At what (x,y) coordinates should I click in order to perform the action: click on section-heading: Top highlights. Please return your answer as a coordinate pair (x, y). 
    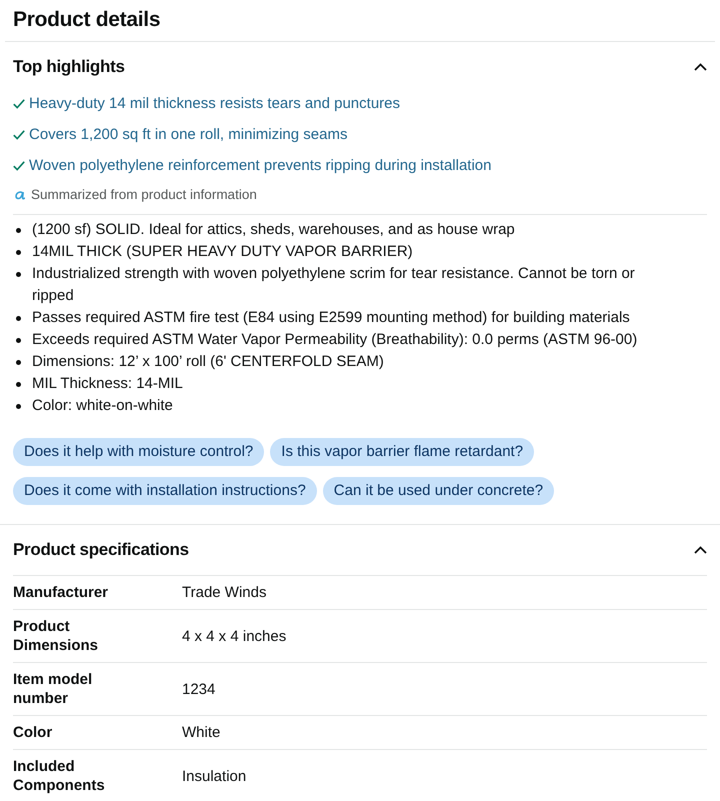
    Looking at the image, I should click on (69, 67).